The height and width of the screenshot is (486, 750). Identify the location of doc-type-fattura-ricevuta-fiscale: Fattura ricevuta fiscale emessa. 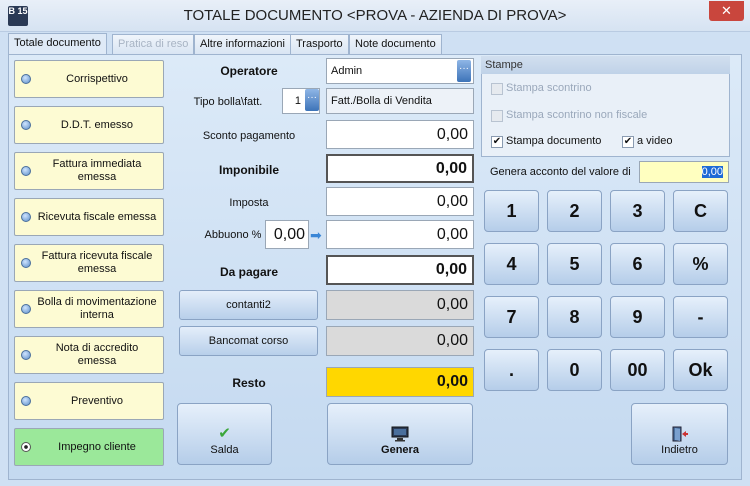
(89, 263).